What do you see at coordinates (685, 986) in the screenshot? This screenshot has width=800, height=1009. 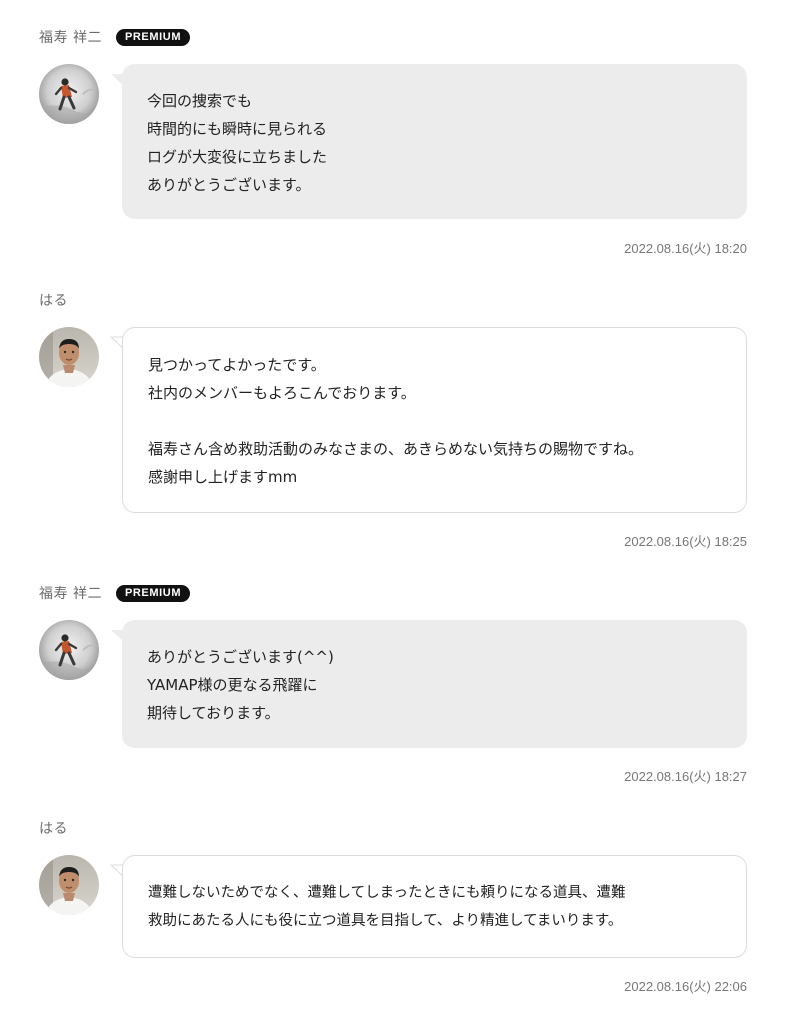 I see `comment-timestamp: 2022.08.16(火) 22:06` at bounding box center [685, 986].